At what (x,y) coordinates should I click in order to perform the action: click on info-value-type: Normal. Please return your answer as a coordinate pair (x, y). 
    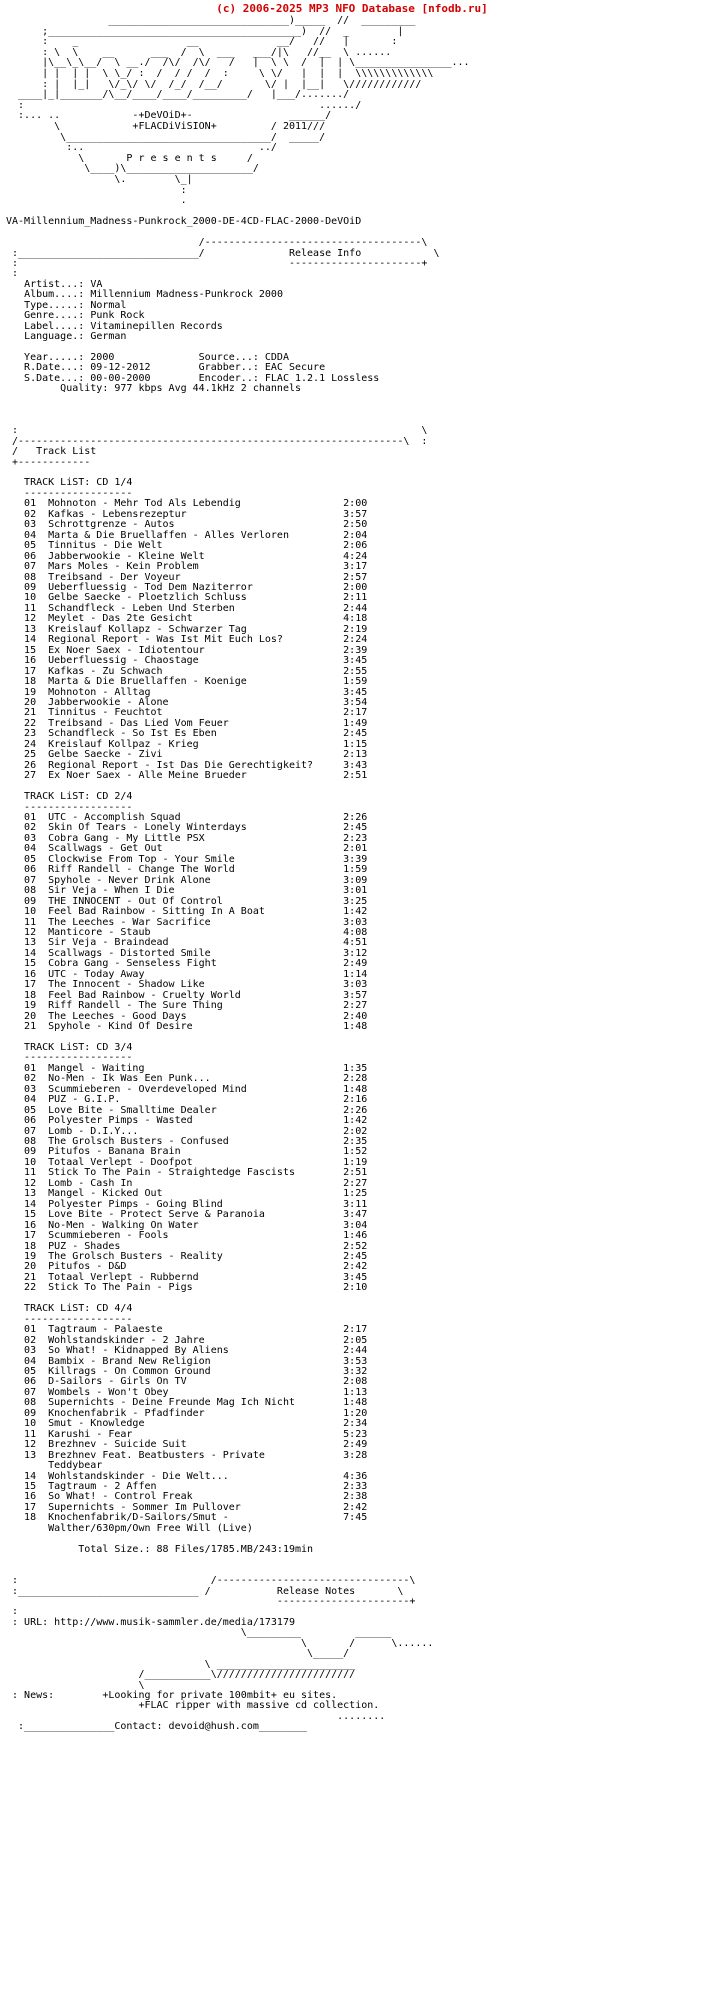
    Looking at the image, I should click on (108, 305).